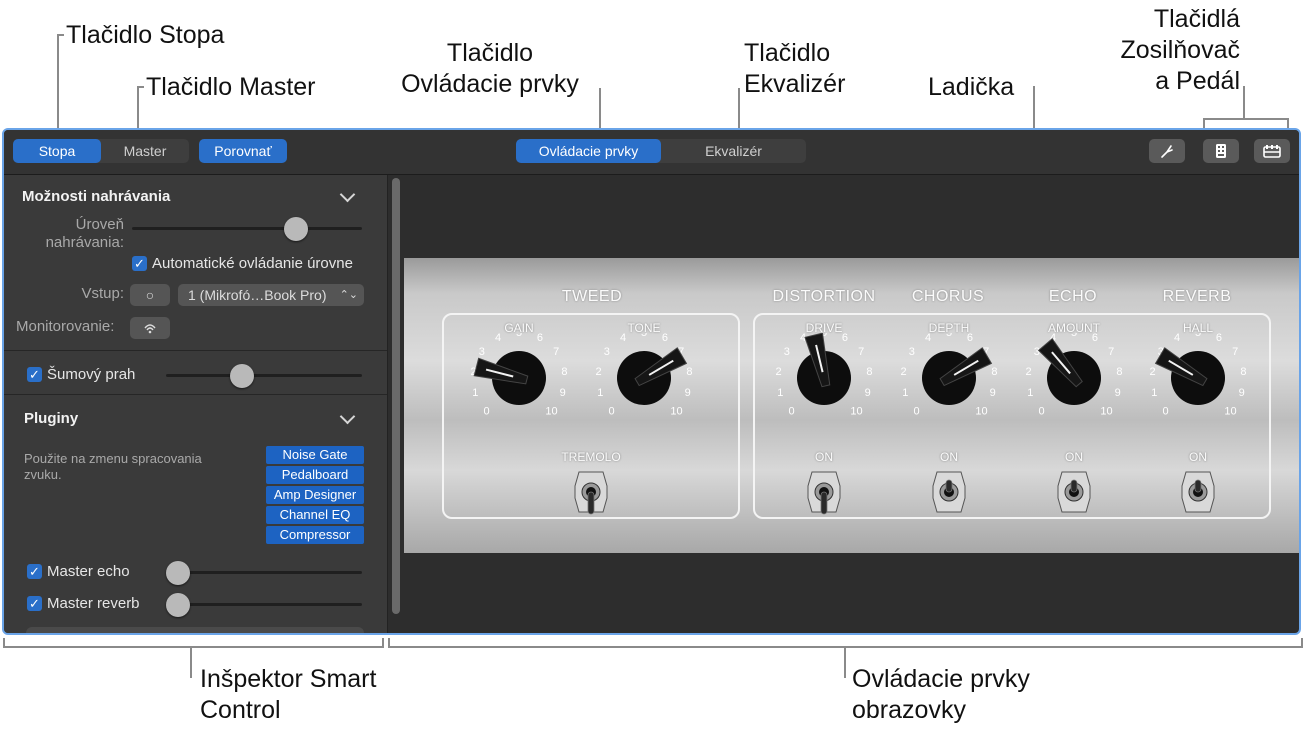 The height and width of the screenshot is (739, 1306). What do you see at coordinates (1154, 393) in the screenshot?
I see `knob-hall-scale-1: 1` at bounding box center [1154, 393].